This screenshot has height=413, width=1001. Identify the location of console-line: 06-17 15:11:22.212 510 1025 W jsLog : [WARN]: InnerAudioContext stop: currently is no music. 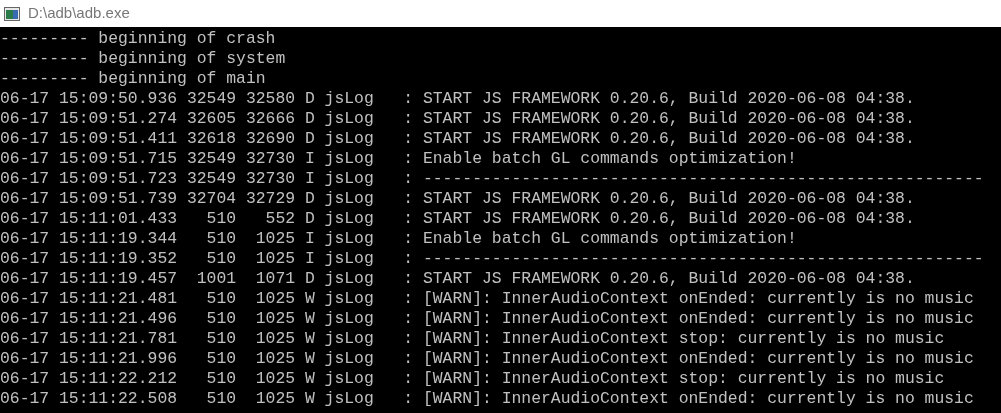
(472, 379).